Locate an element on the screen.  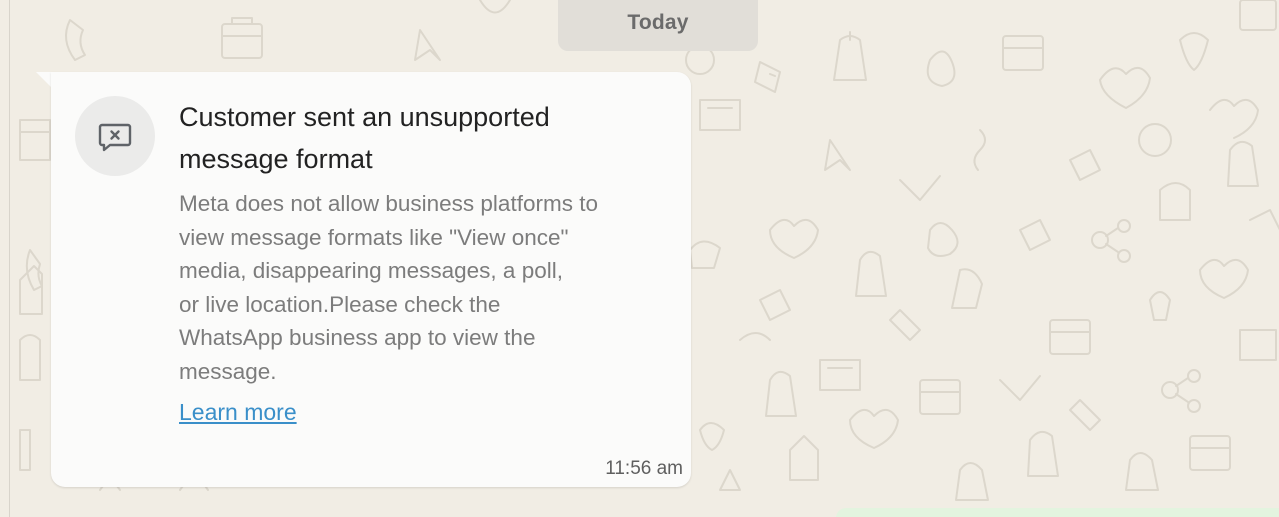
outgoing-message-bubble is located at coordinates (1057, 512).